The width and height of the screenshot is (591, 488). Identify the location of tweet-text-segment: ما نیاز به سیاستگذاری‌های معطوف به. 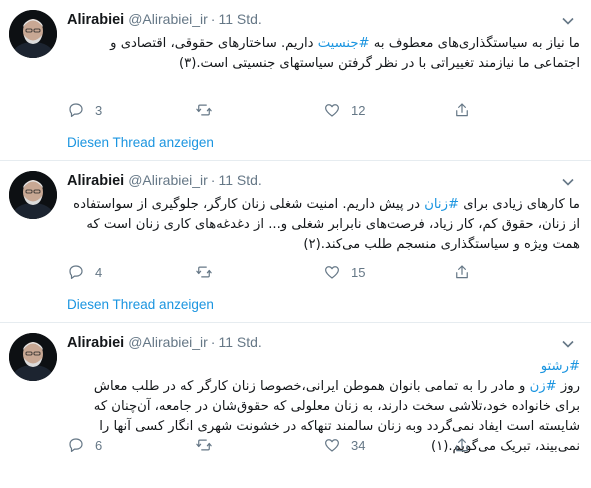
(474, 43).